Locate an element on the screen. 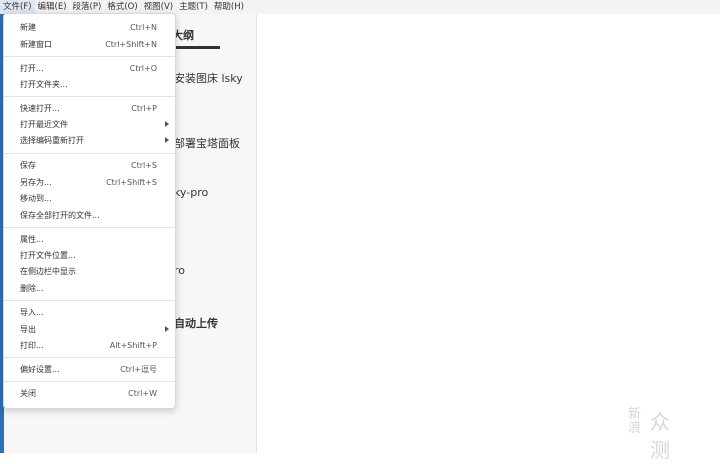  menu-item-reveal-sidebar: 在侧边栏中显示 is located at coordinates (89, 271).